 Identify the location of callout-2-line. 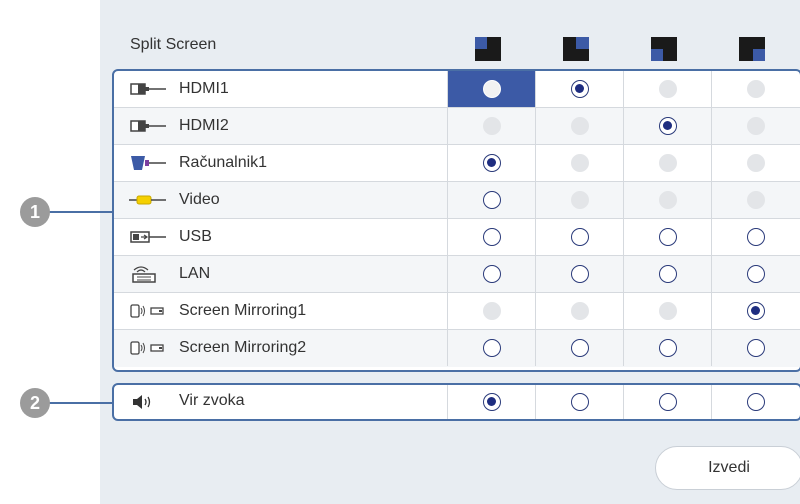
(79, 403).